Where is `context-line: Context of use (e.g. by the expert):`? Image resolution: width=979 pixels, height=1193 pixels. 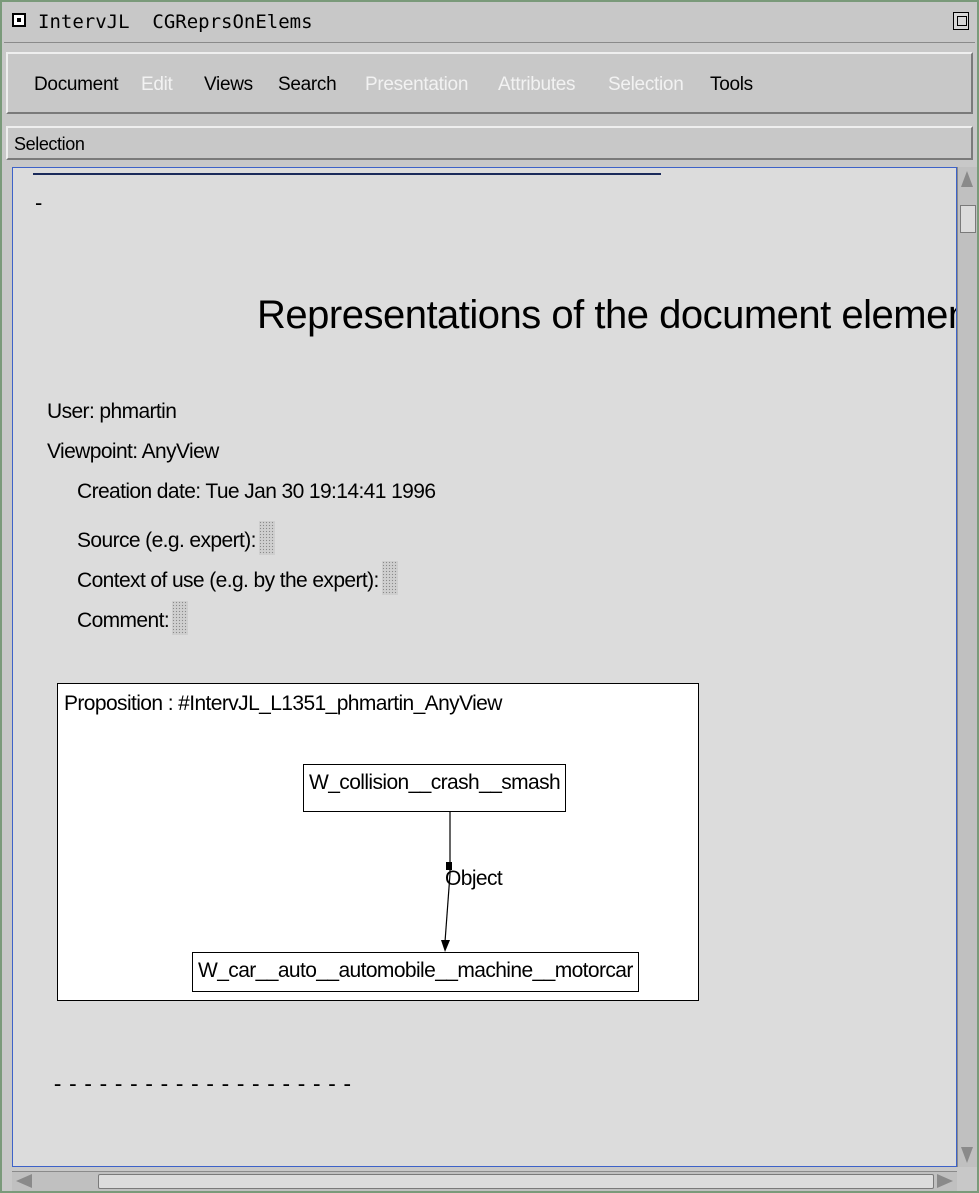 context-line: Context of use (e.g. by the expert): is located at coordinates (237, 578).